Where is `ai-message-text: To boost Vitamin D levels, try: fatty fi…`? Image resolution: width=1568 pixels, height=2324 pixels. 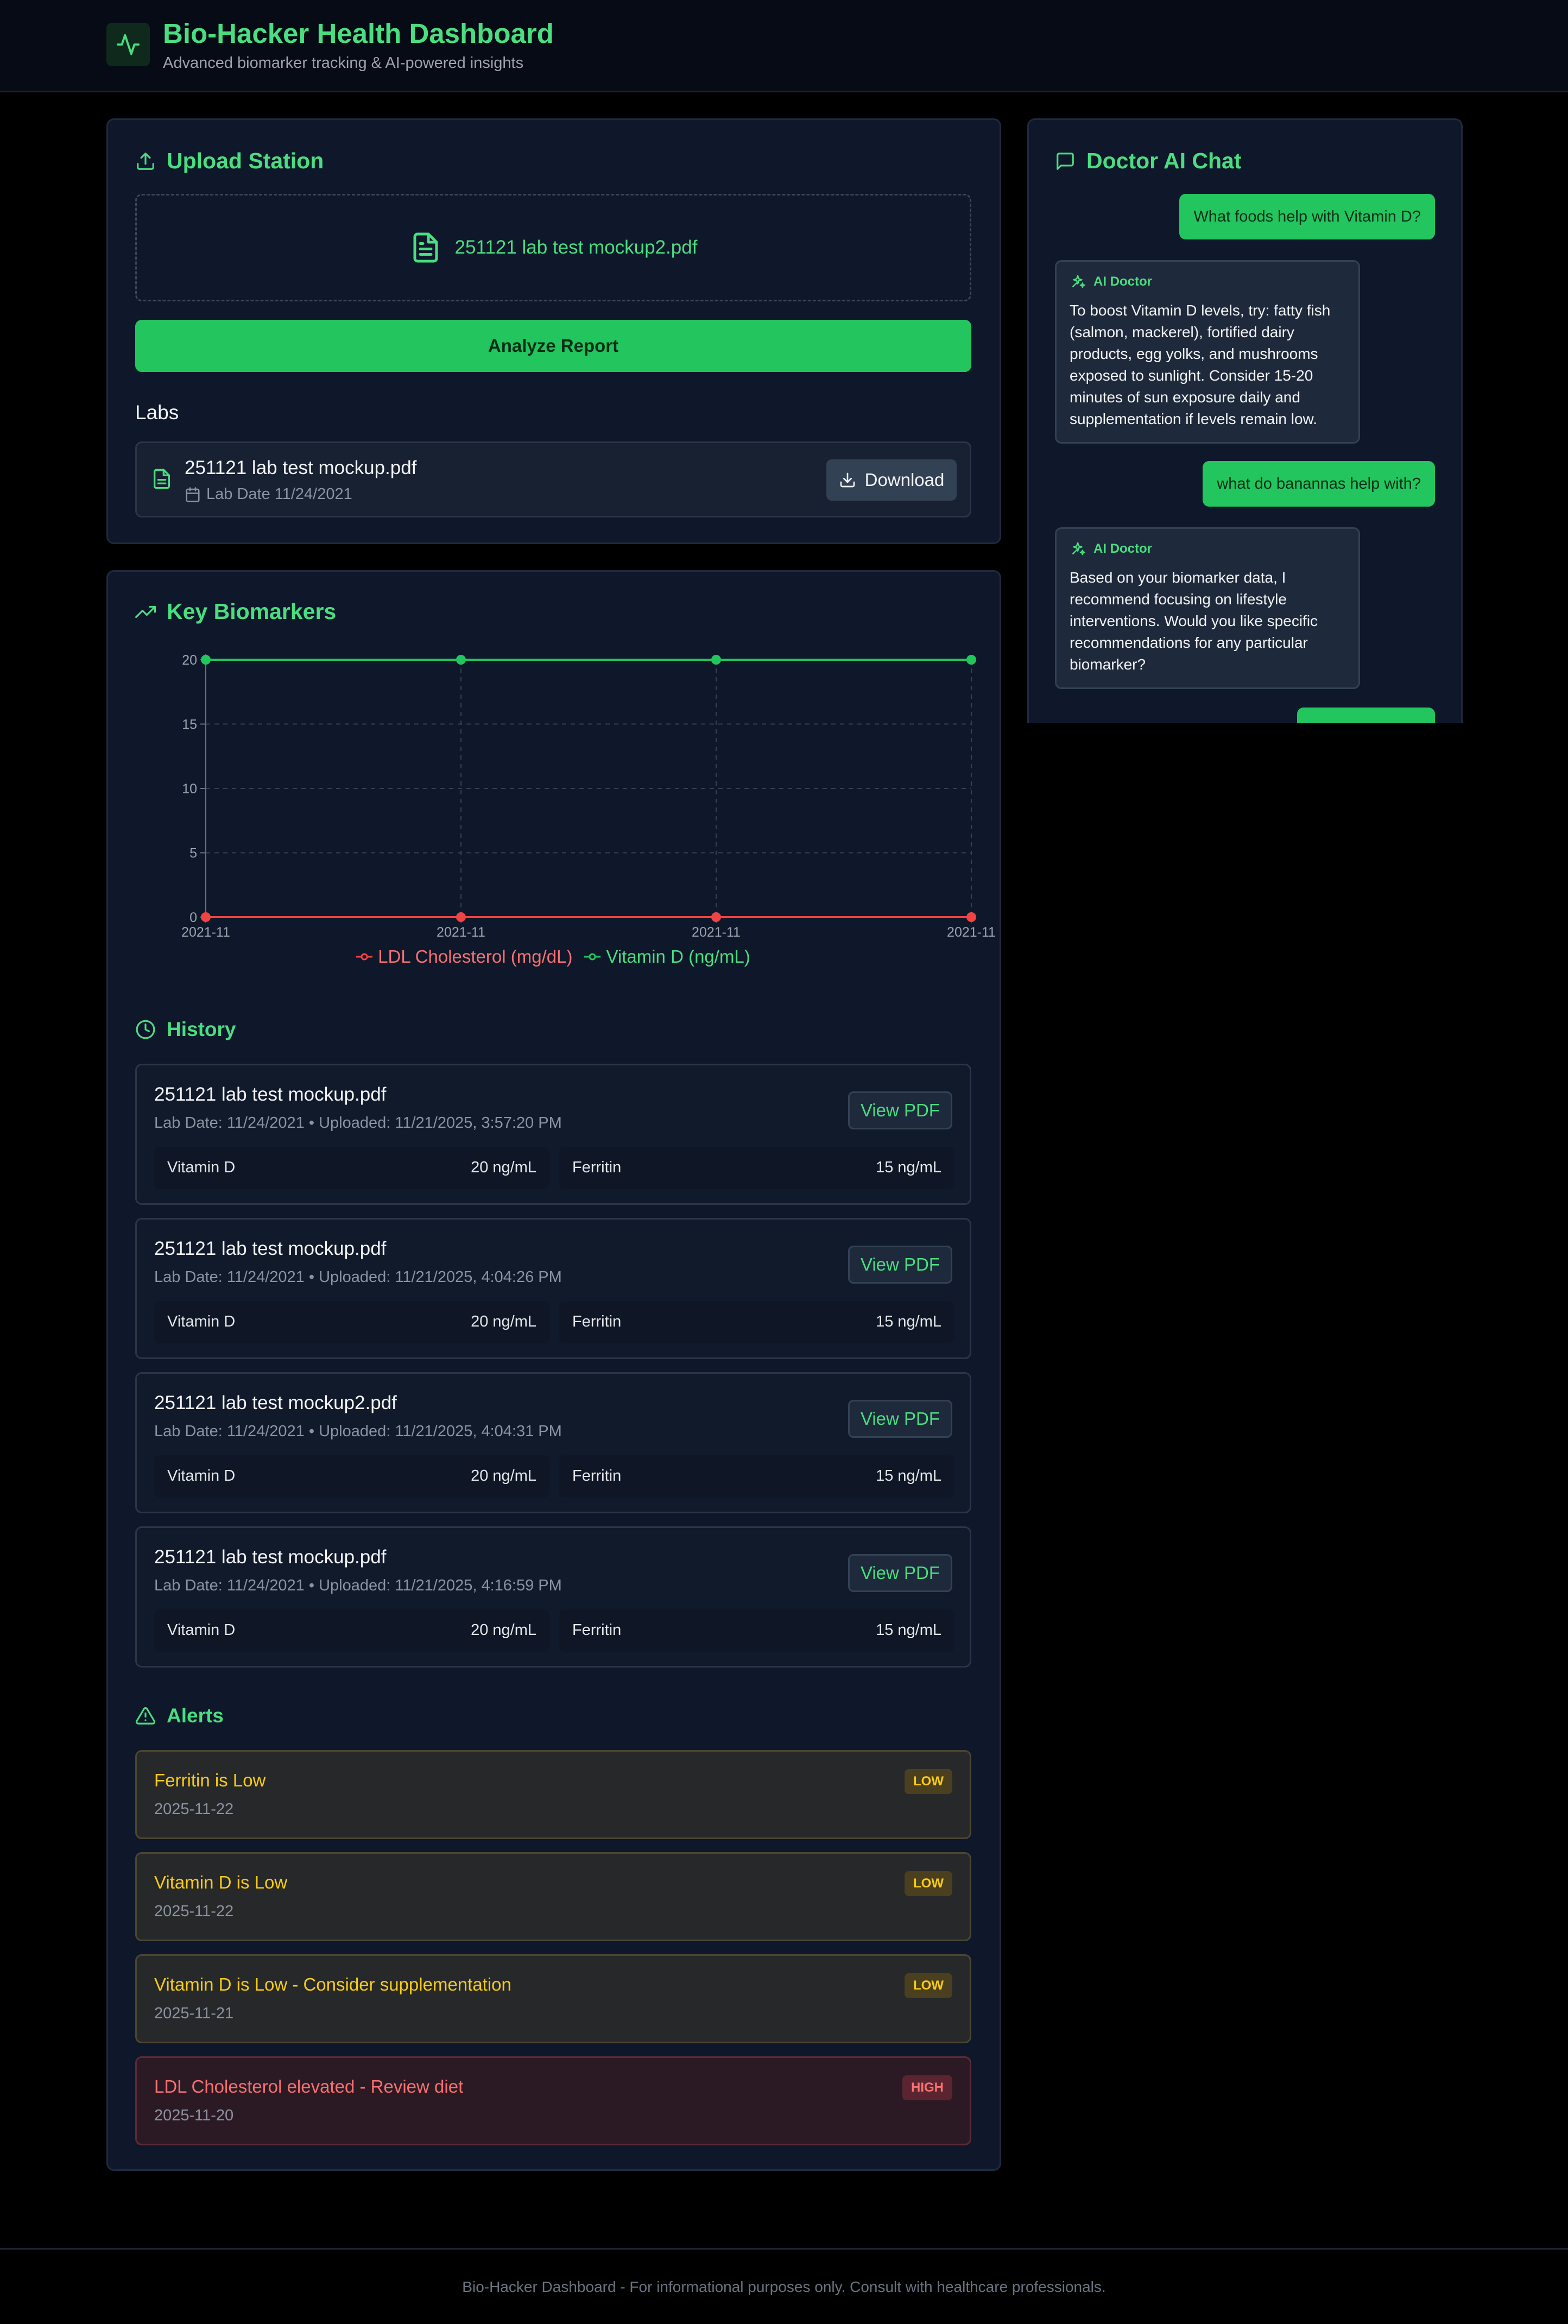 ai-message-text: To boost Vitamin D levels, try: fatty fi… is located at coordinates (1200, 364).